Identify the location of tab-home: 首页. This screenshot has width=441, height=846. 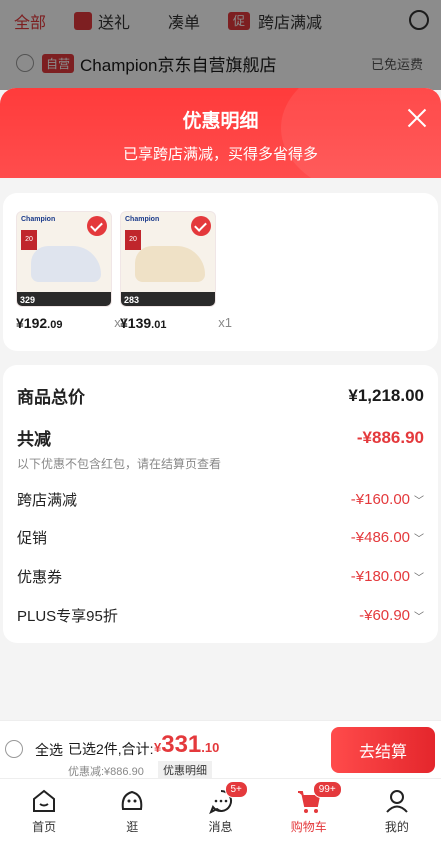
(44, 812).